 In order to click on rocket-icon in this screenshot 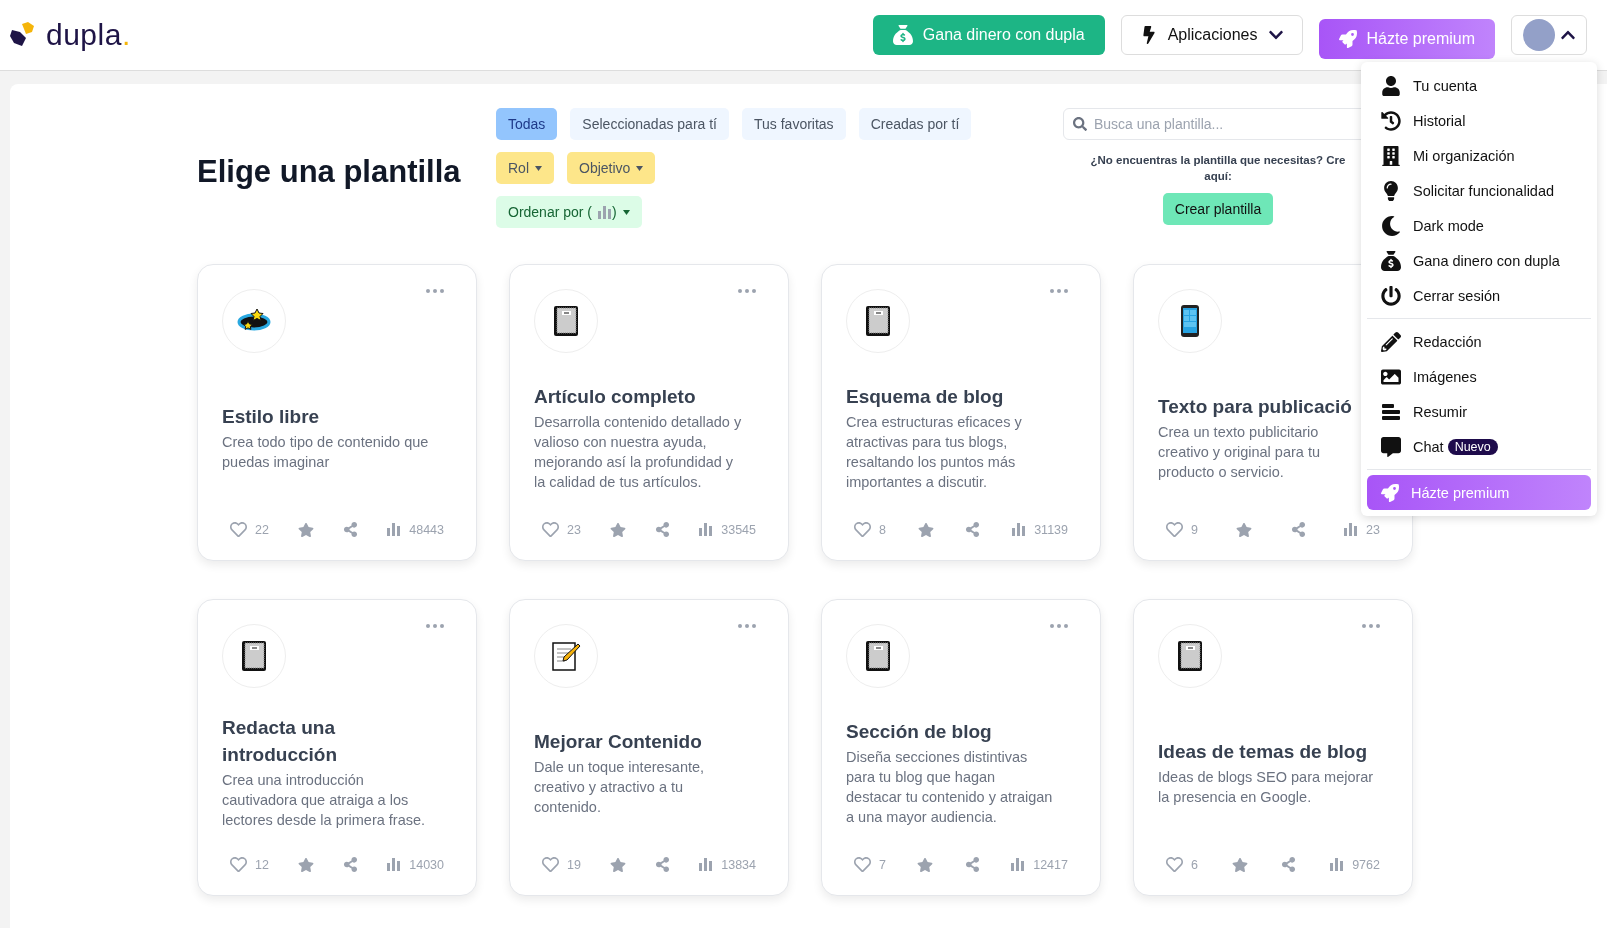, I will do `click(1390, 492)`.